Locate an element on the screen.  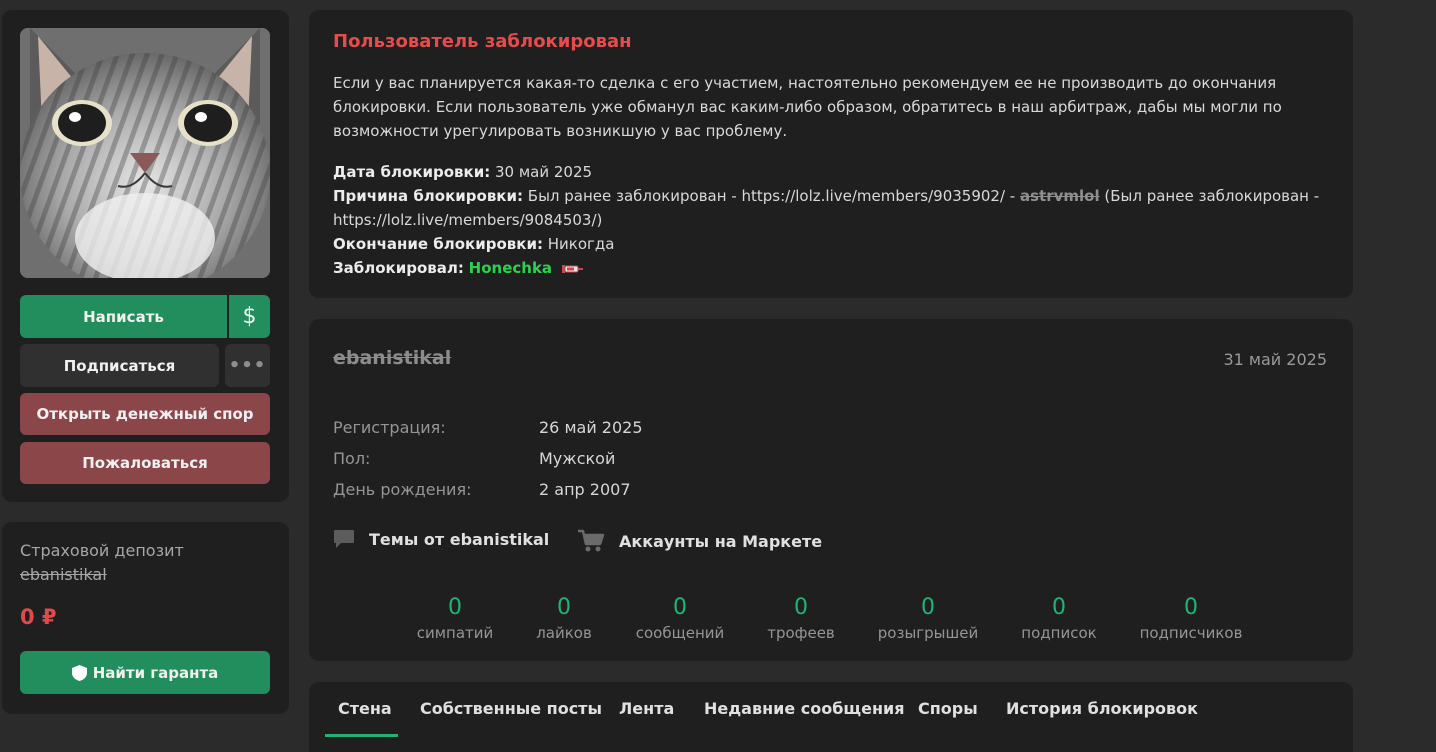
write-message-button: Написать is located at coordinates (123, 316).